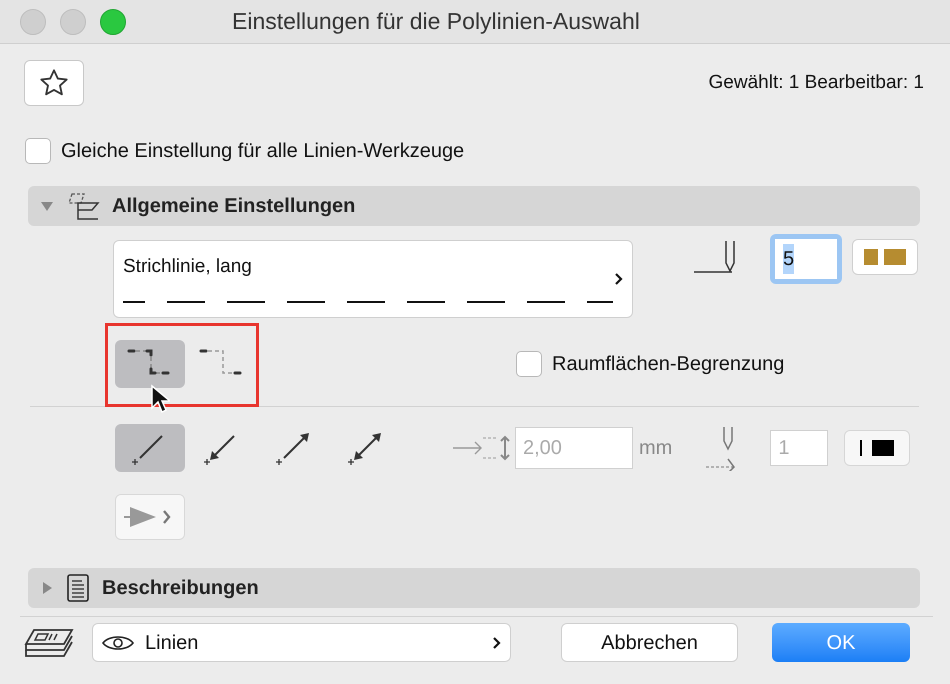  I want to click on section-header: Beschreibungen, so click(474, 588).